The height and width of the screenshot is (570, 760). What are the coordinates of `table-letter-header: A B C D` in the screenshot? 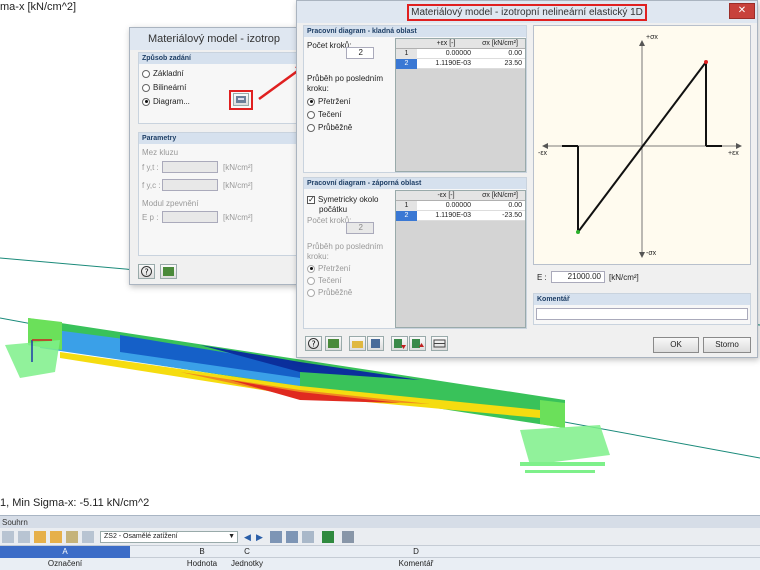 It's located at (380, 552).